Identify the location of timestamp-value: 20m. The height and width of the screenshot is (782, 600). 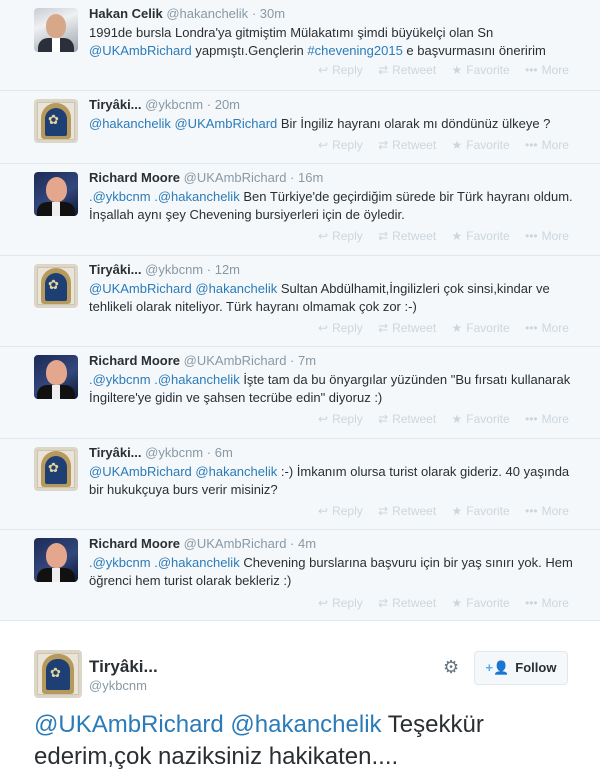
(227, 104).